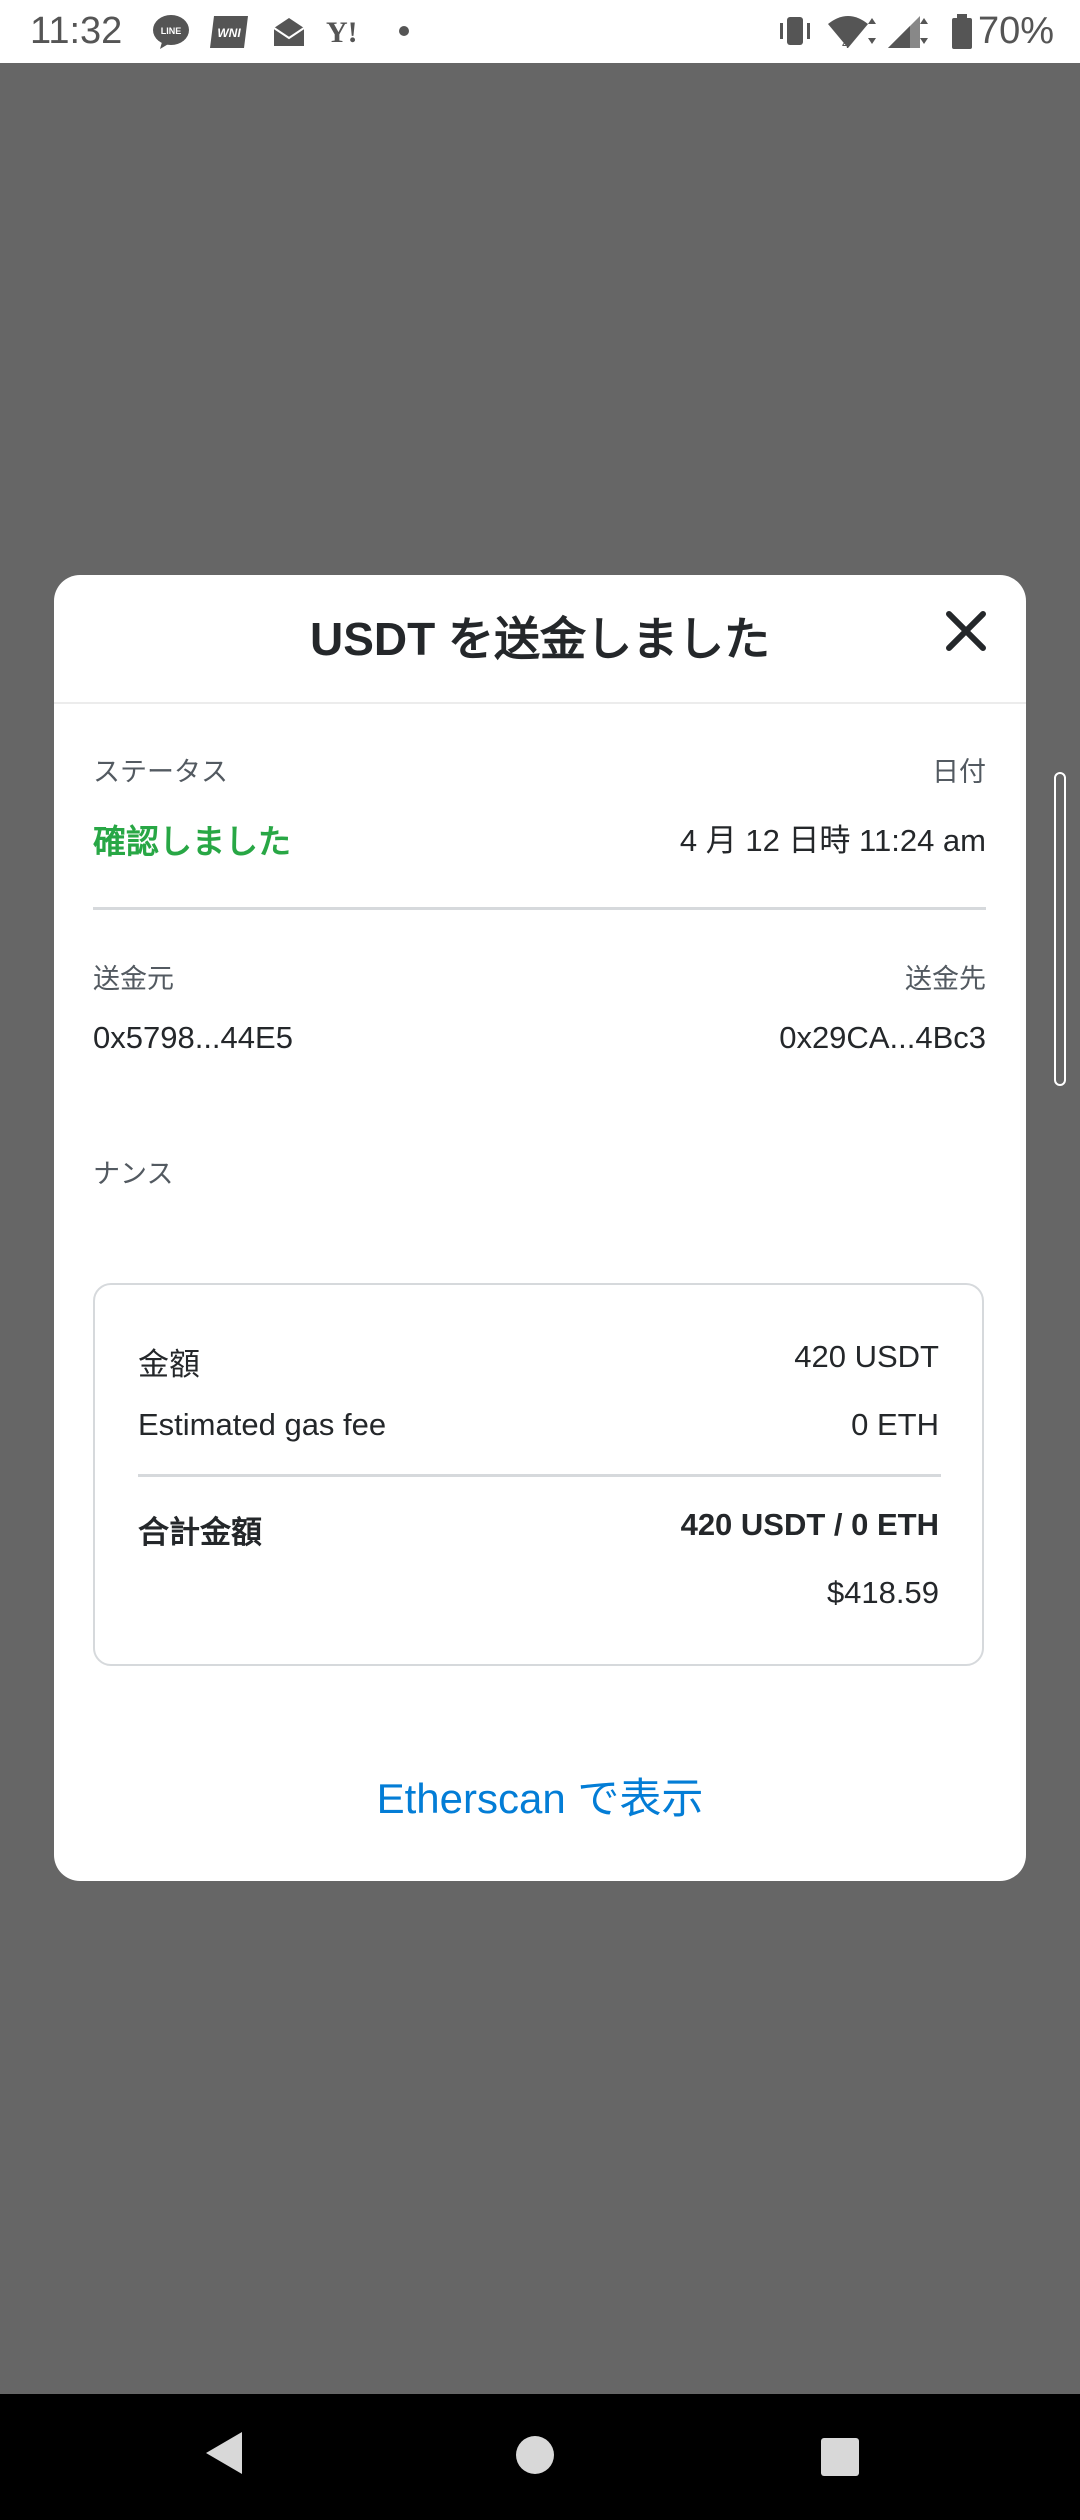 This screenshot has height=2520, width=1080. What do you see at coordinates (289, 33) in the screenshot?
I see `mail-icon` at bounding box center [289, 33].